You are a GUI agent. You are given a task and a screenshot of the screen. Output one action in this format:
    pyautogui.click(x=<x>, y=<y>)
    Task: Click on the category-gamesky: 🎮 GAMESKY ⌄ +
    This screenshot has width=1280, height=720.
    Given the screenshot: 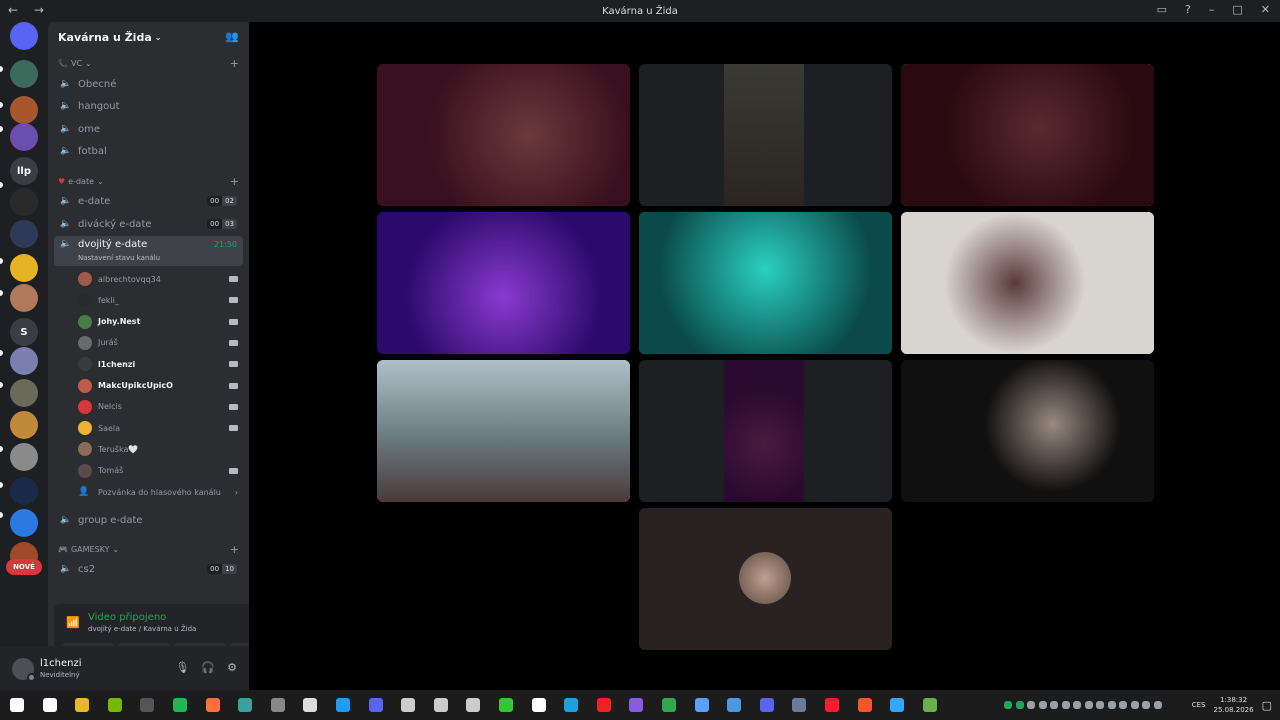 What is the action you would take?
    pyautogui.click(x=148, y=549)
    